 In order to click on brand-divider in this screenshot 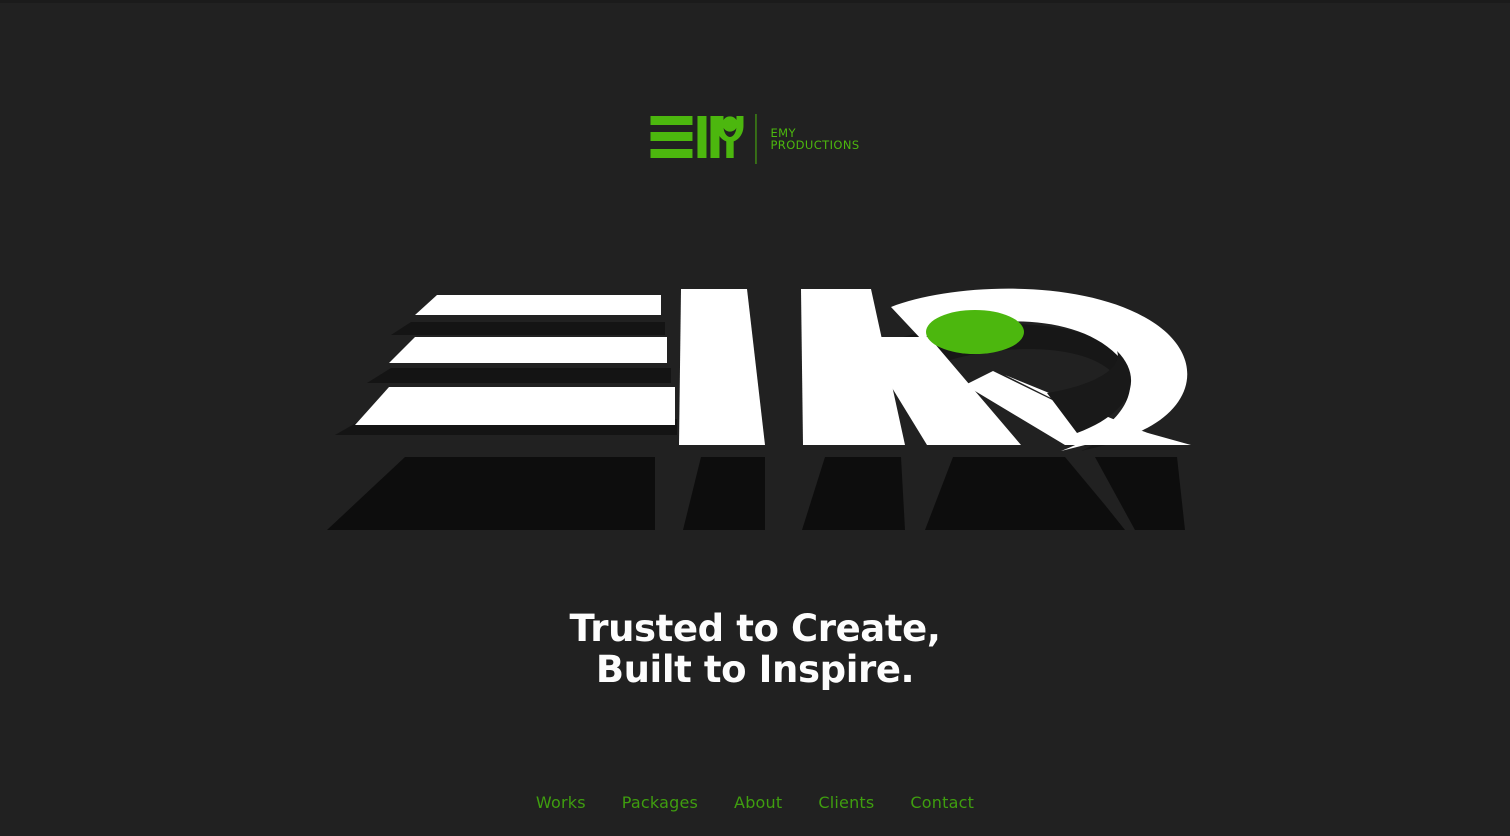, I will do `click(756, 139)`.